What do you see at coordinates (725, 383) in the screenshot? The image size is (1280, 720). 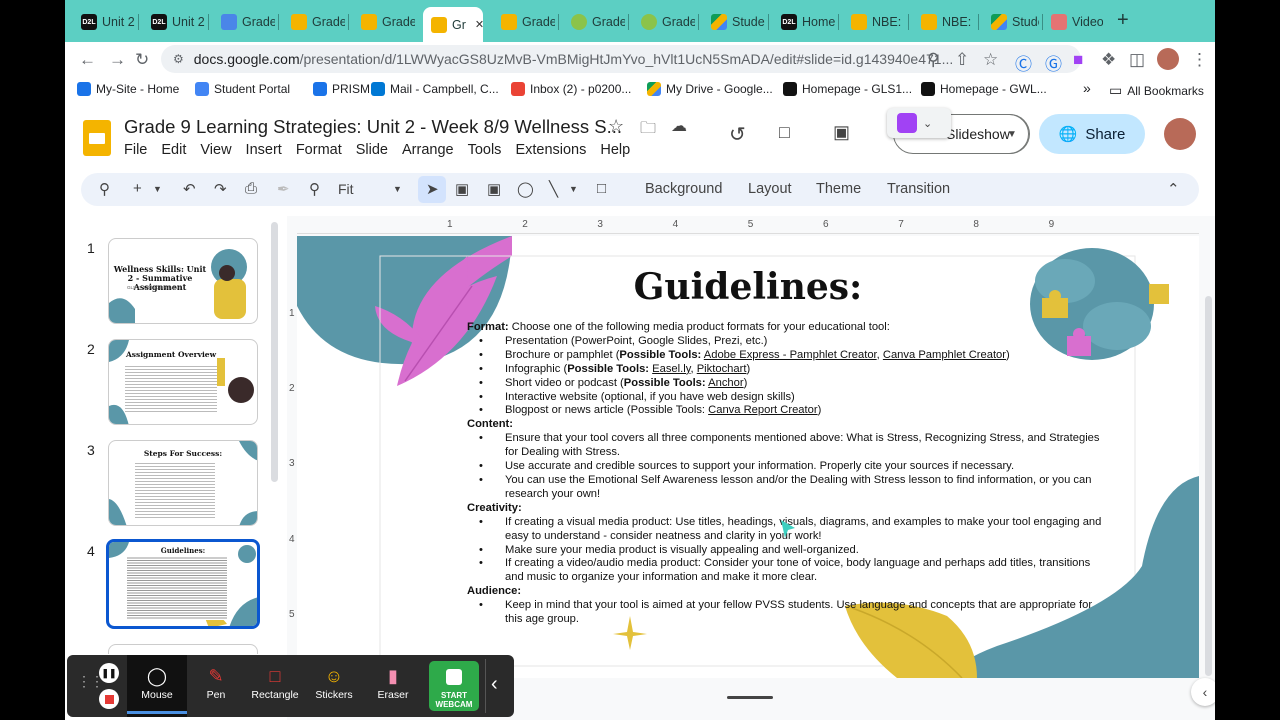 I see `tool-link: Anchor` at bounding box center [725, 383].